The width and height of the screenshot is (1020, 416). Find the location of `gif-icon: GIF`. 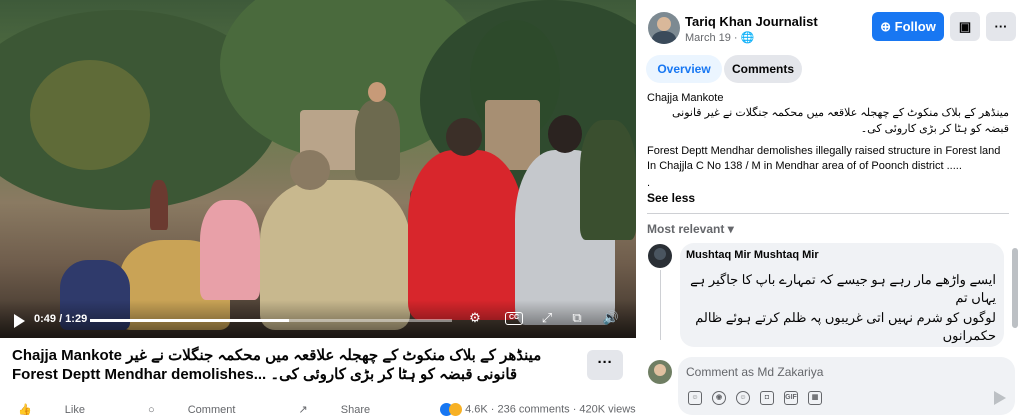

gif-icon: GIF is located at coordinates (791, 398).